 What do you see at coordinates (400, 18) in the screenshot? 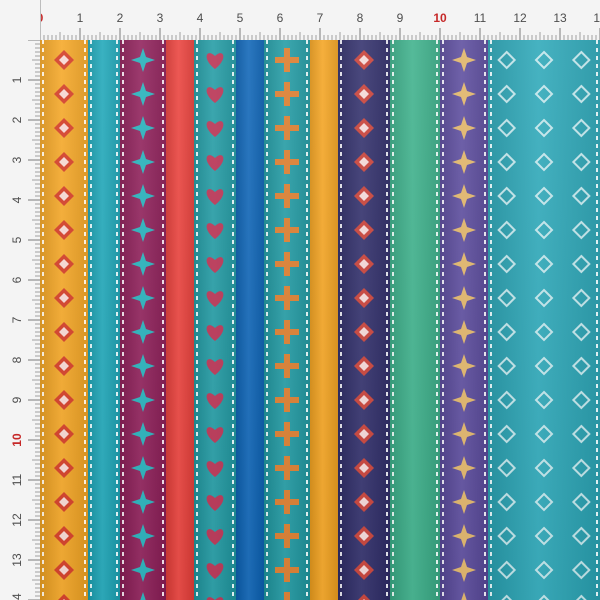
I see `ruler-top-label: 9` at bounding box center [400, 18].